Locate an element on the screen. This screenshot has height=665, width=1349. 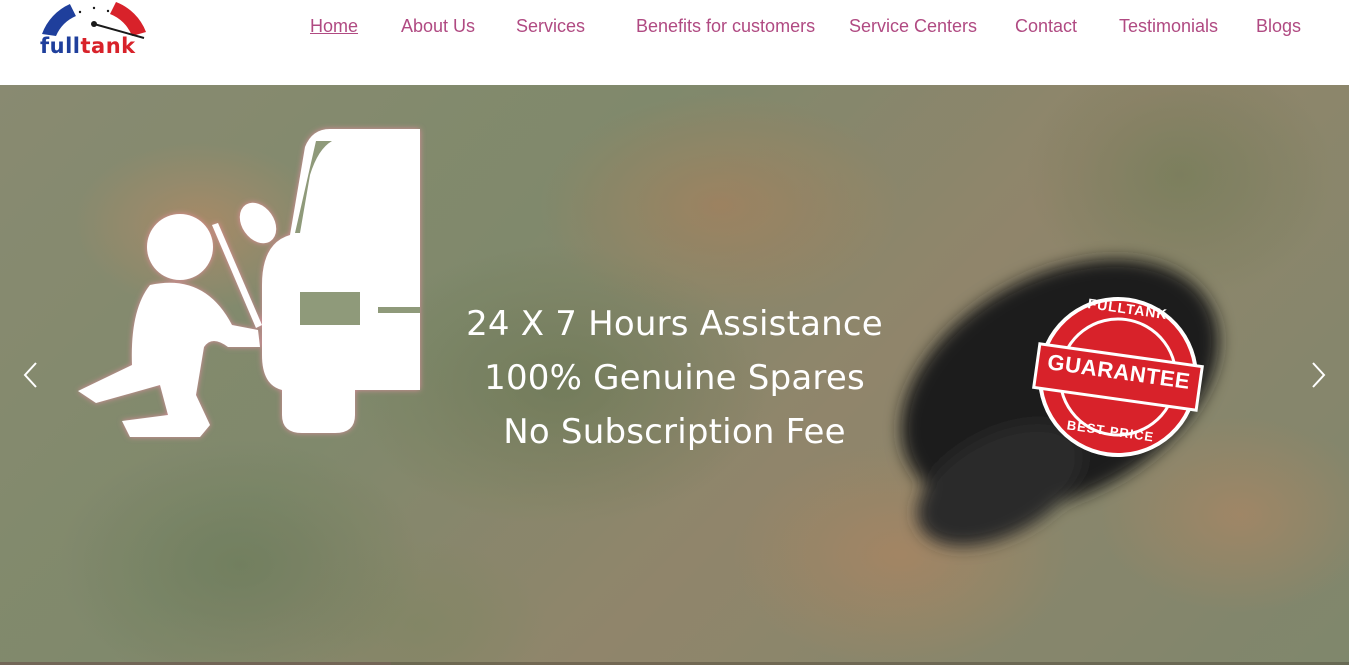
slider-prev-button is located at coordinates (31, 375).